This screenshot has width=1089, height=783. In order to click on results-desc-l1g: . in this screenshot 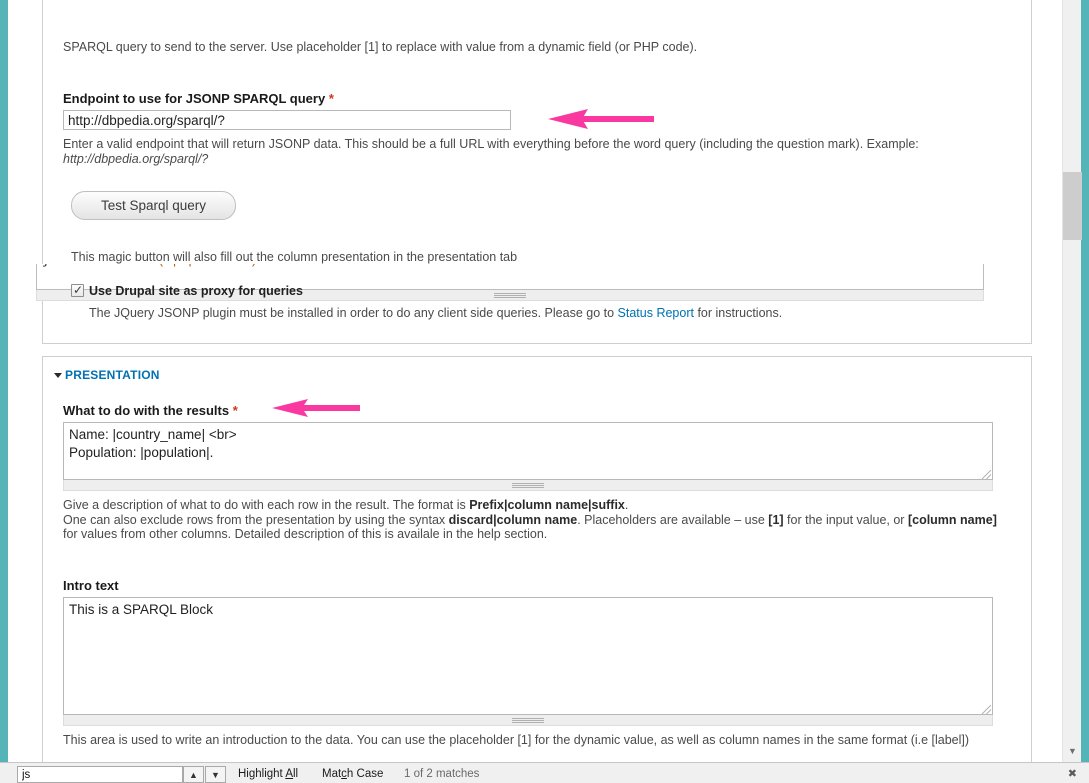, I will do `click(626, 505)`.